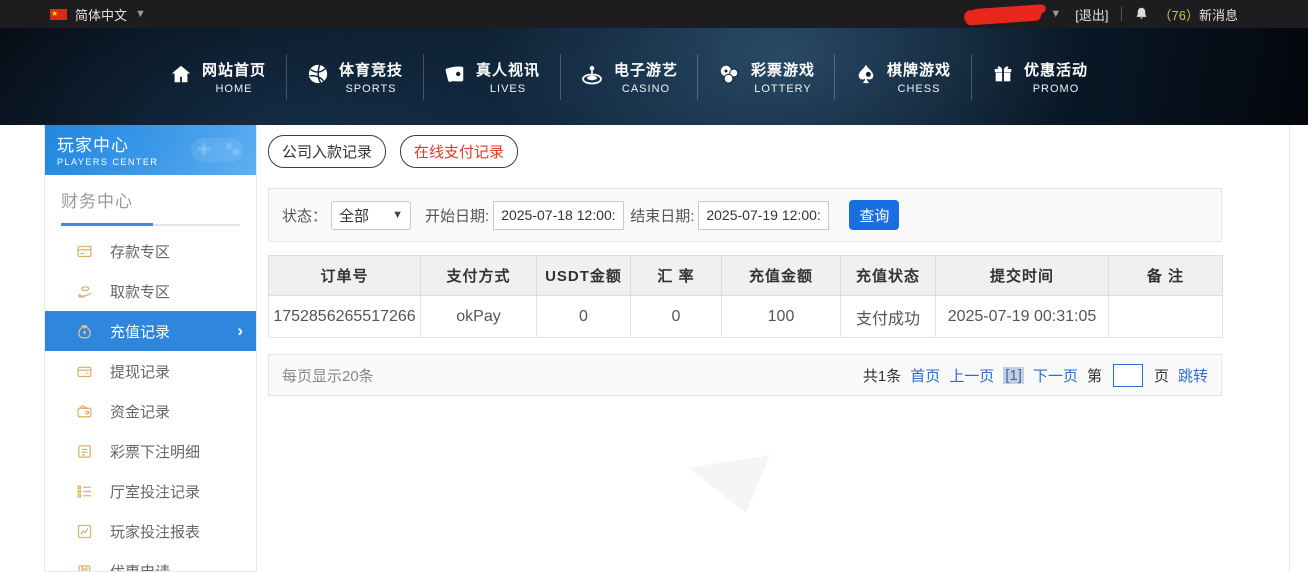 The image size is (1308, 572). I want to click on coupon-icon, so click(84, 567).